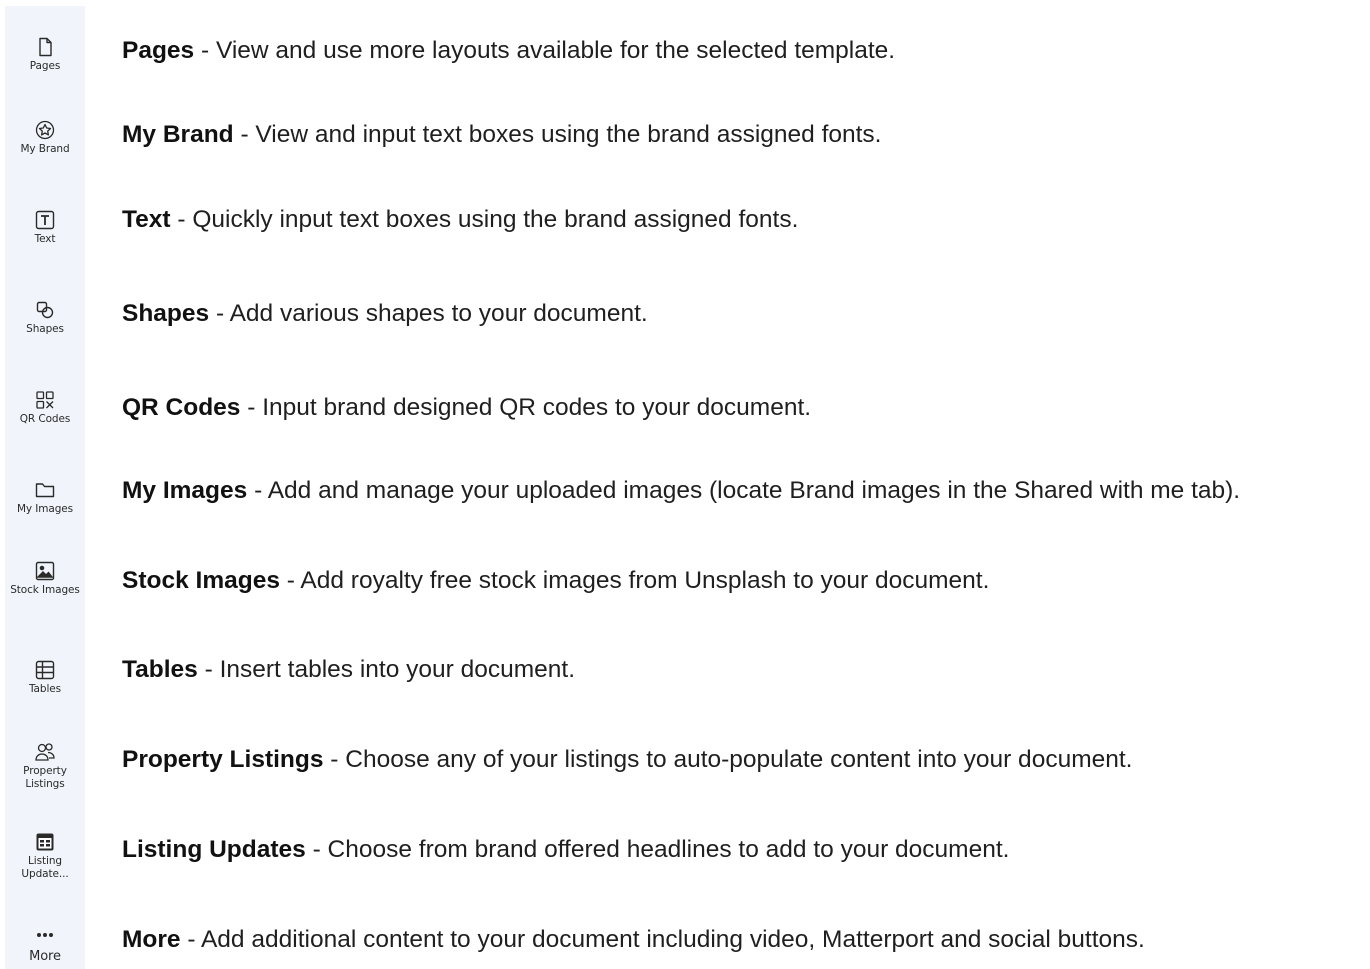 The width and height of the screenshot is (1370, 969). I want to click on sidebar-item-shapes: Shapes, so click(45, 317).